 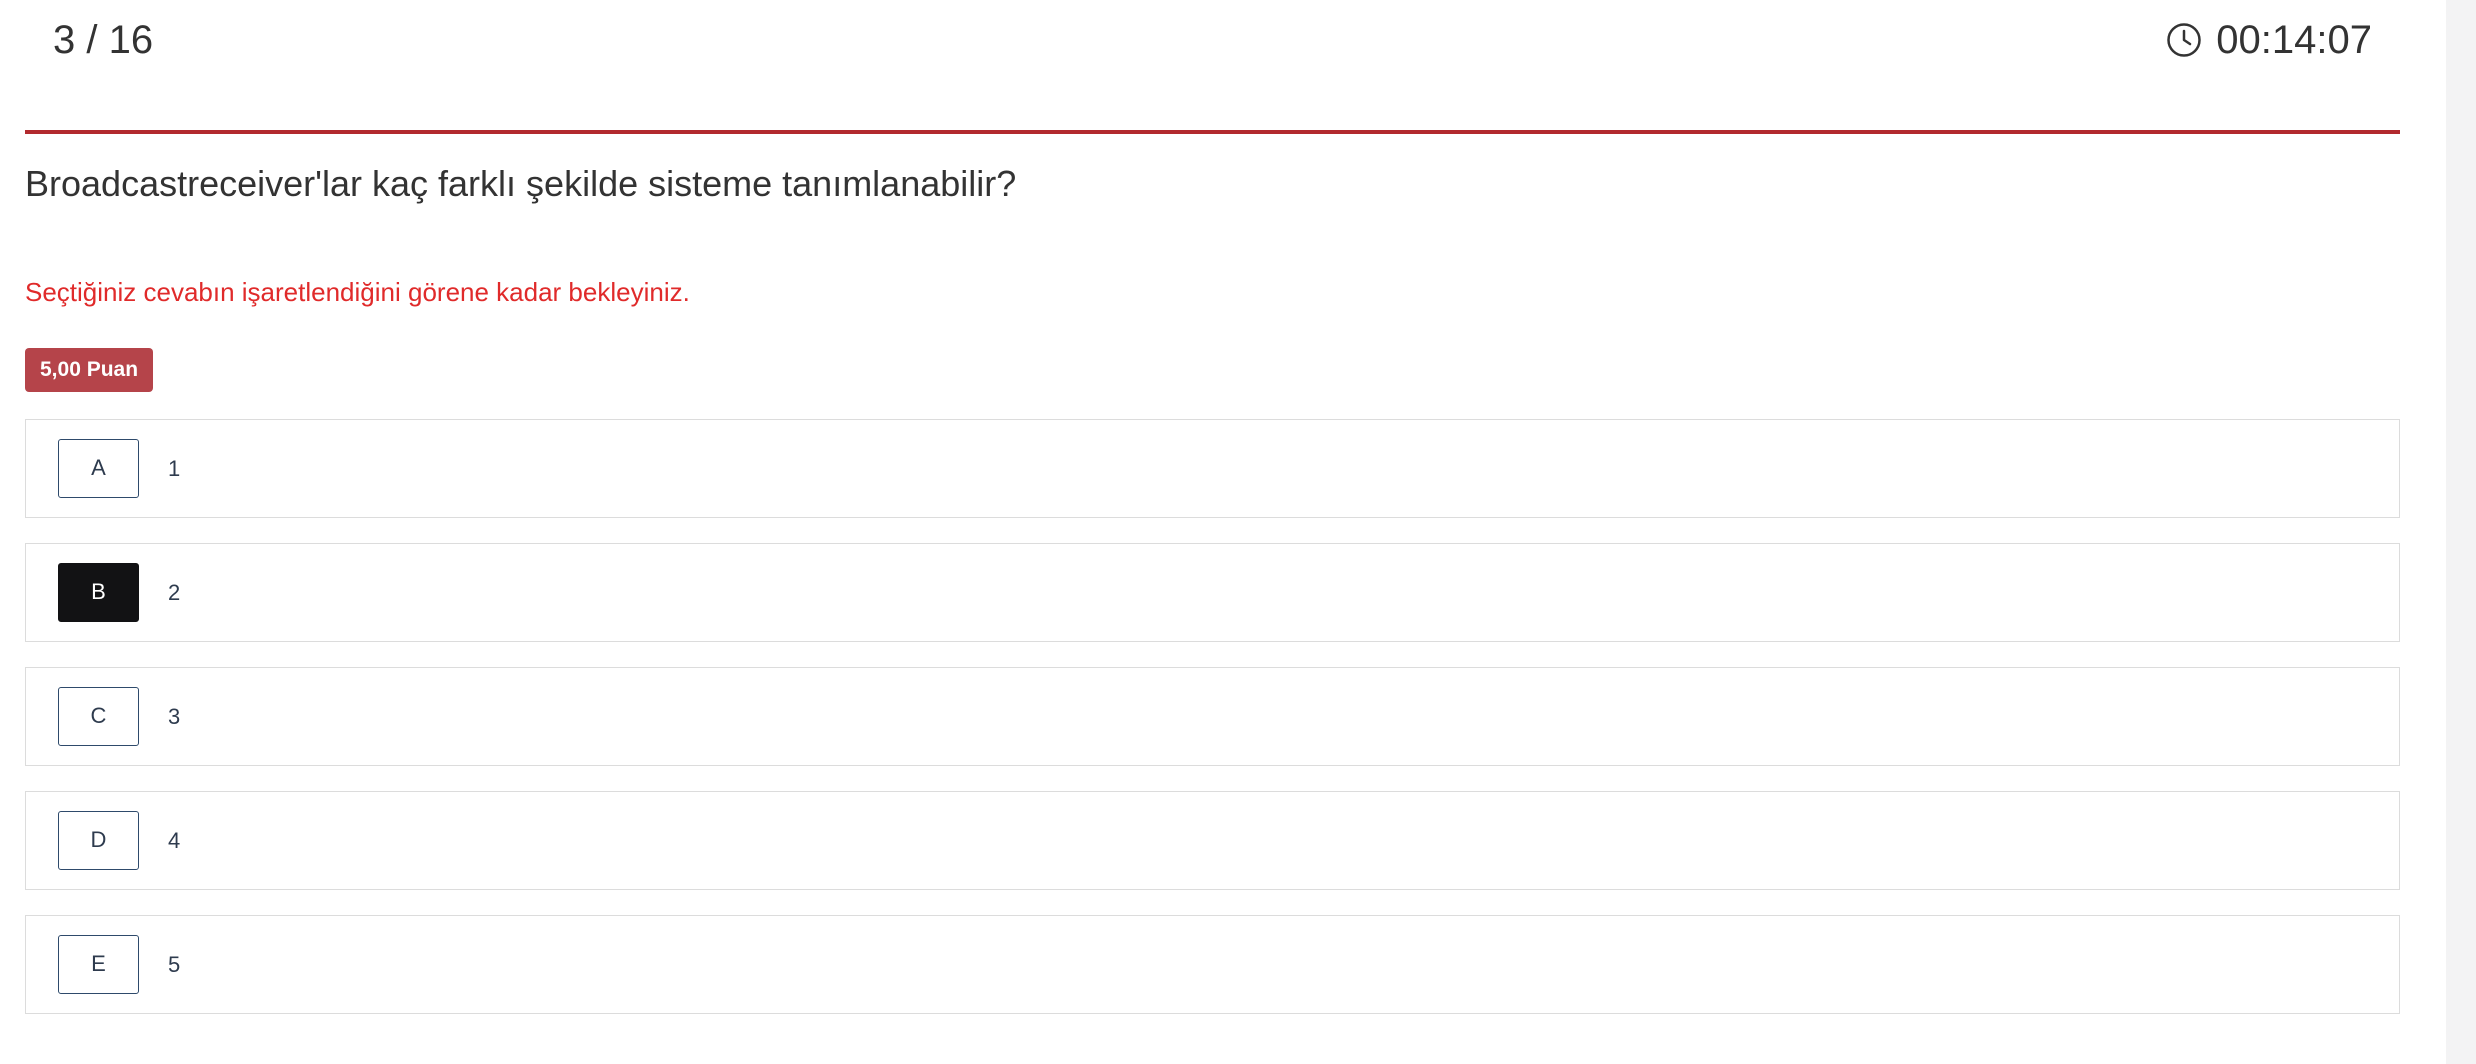 I want to click on points-badge: 5,00 Puan, so click(x=89, y=370).